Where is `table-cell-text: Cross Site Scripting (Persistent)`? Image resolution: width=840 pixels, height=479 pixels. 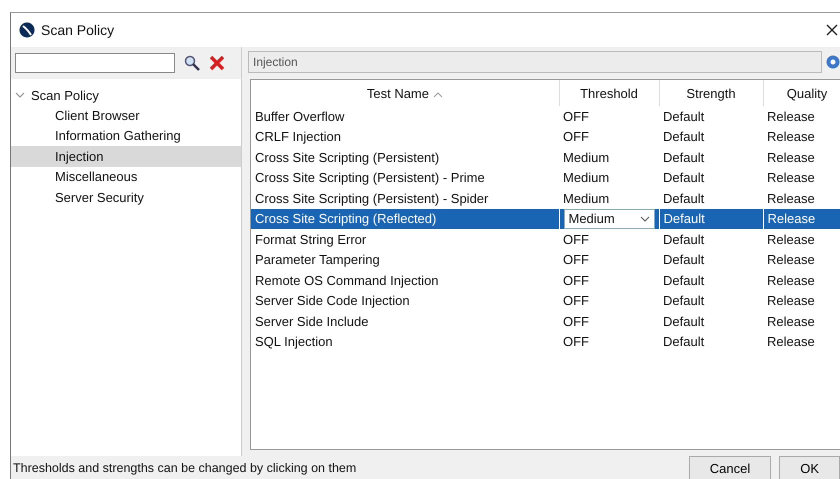
table-cell-text: Cross Site Scripting (Persistent) is located at coordinates (347, 157).